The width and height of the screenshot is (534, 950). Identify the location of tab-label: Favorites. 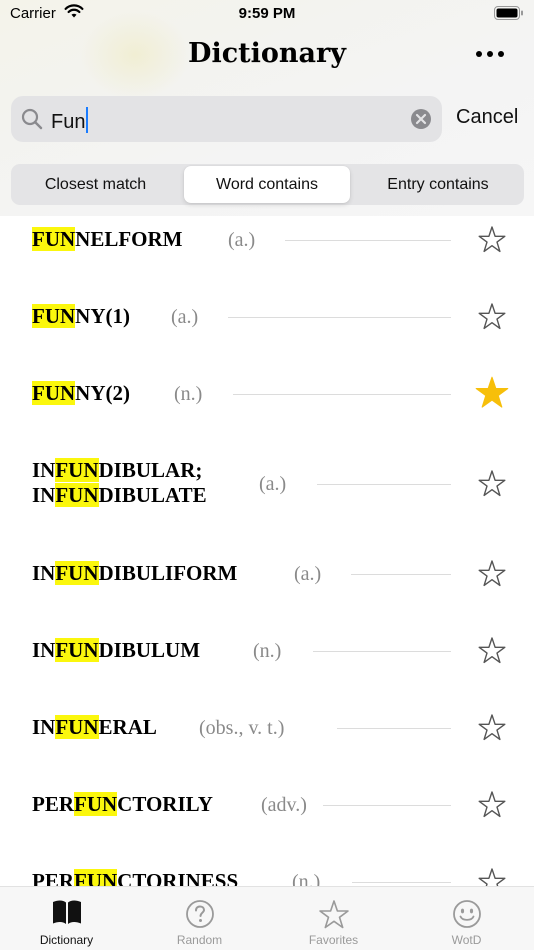
(333, 940).